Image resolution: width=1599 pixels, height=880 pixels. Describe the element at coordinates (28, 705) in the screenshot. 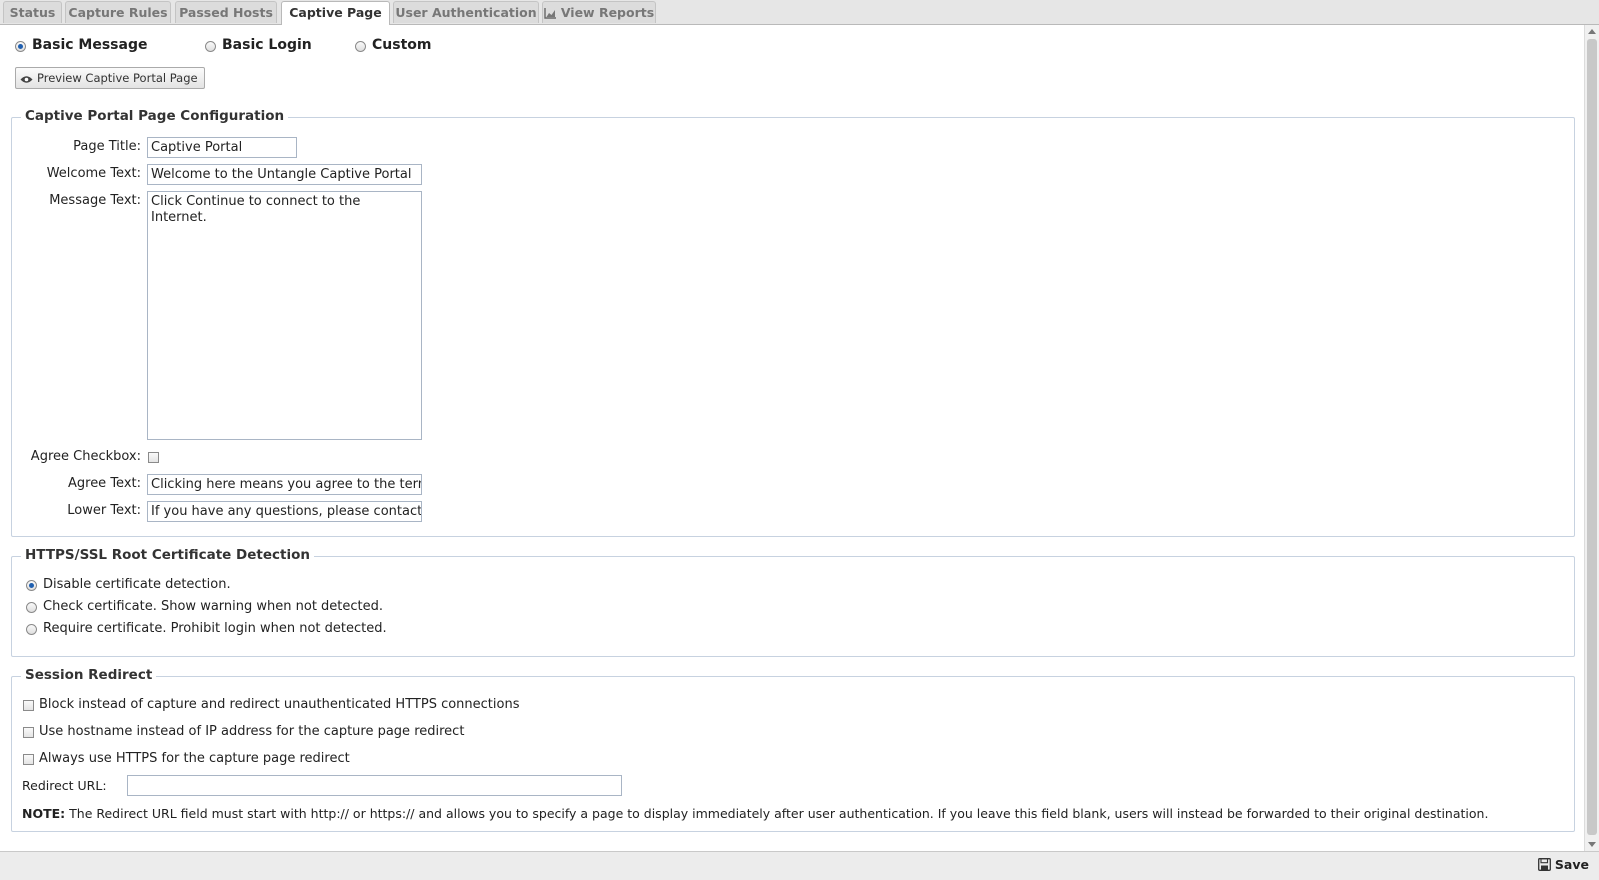

I see `block-https-checkbox` at that location.